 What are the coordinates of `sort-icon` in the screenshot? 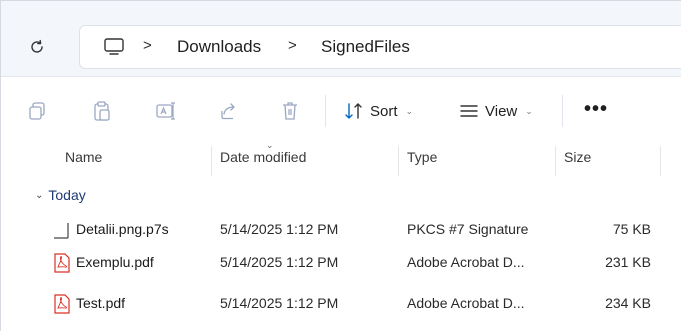 It's located at (353, 111).